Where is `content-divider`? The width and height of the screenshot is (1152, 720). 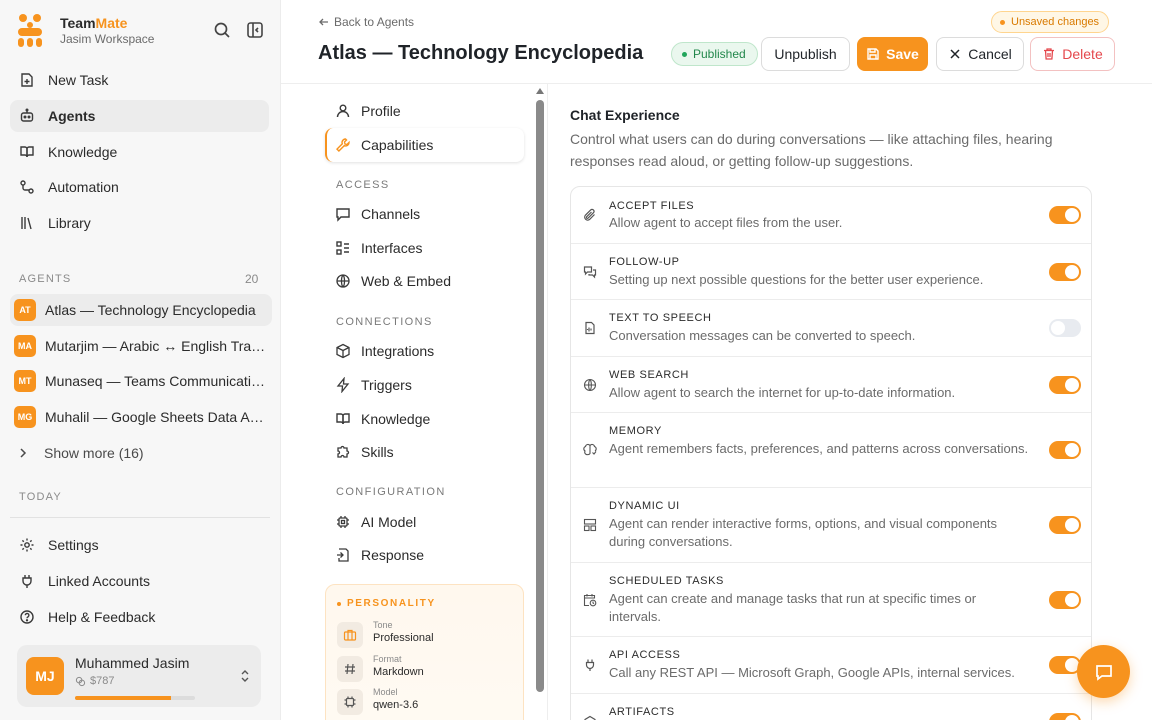 content-divider is located at coordinates (547, 402).